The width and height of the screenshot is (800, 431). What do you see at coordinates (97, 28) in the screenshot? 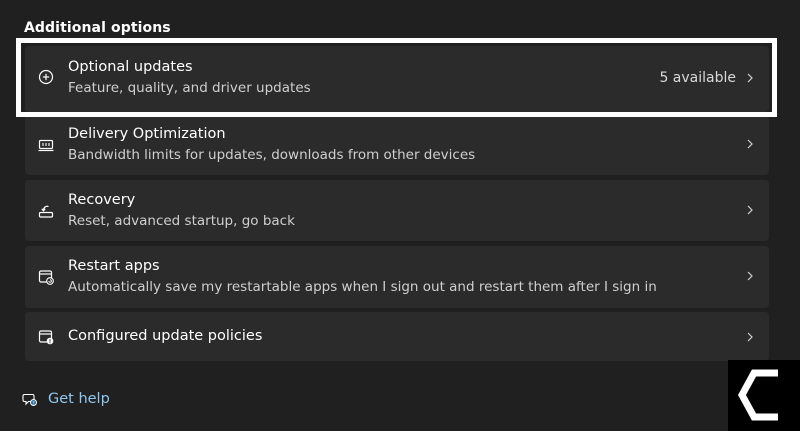
I see `section-title: Additional options` at bounding box center [97, 28].